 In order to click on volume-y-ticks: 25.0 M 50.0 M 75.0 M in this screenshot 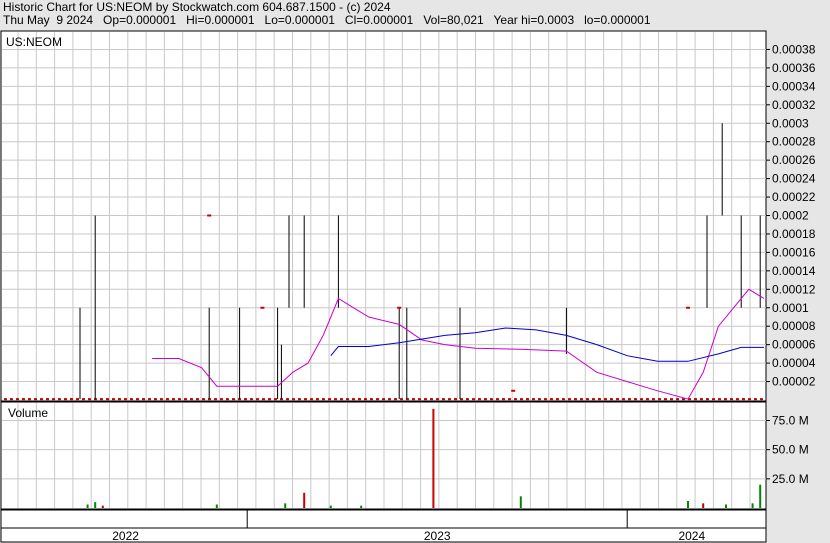, I will do `click(787, 450)`.